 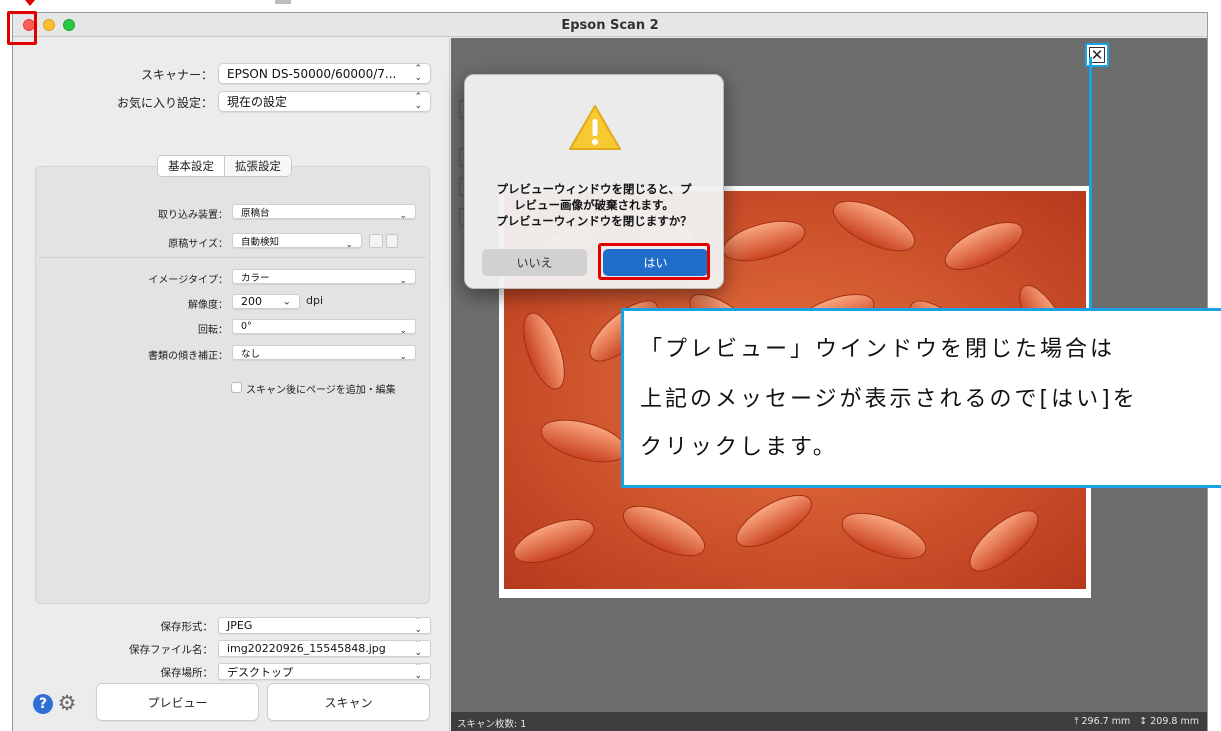 I want to click on tab-advanced: 拡張設定, so click(x=258, y=166).